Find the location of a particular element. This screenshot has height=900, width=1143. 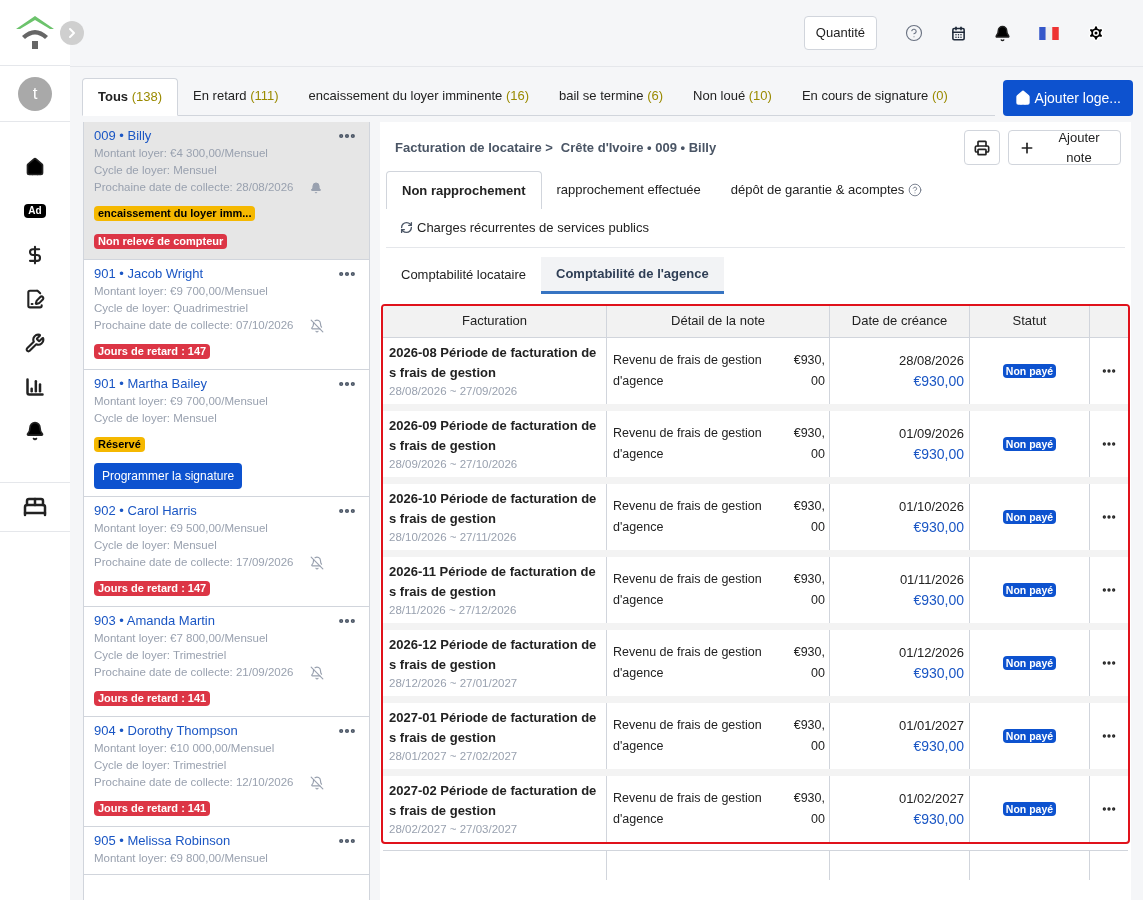

collection-date: Prochaine date de collecte: 17/09/2026 is located at coordinates (194, 562).